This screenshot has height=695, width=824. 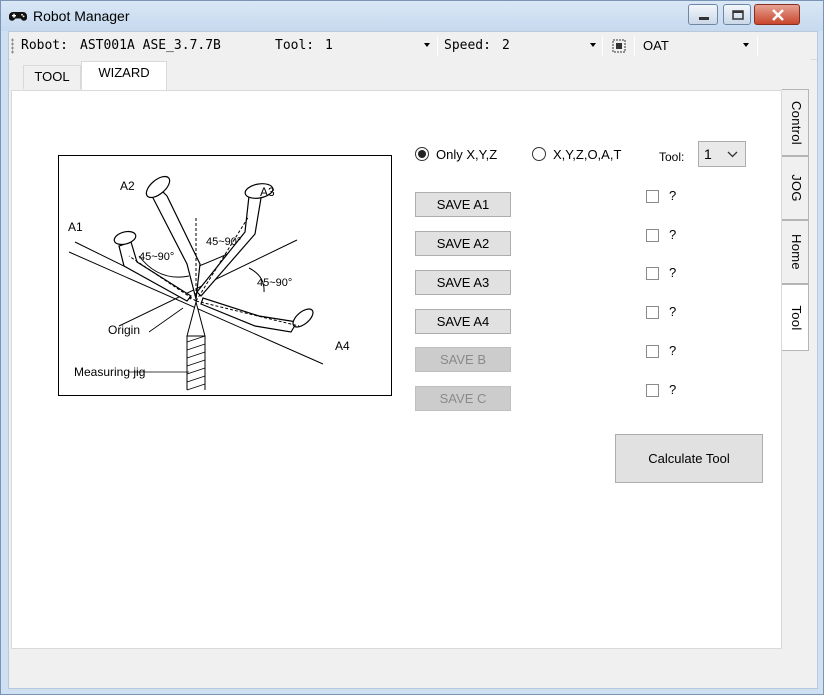 I want to click on mode-dropdown-value: OAT, so click(x=656, y=45).